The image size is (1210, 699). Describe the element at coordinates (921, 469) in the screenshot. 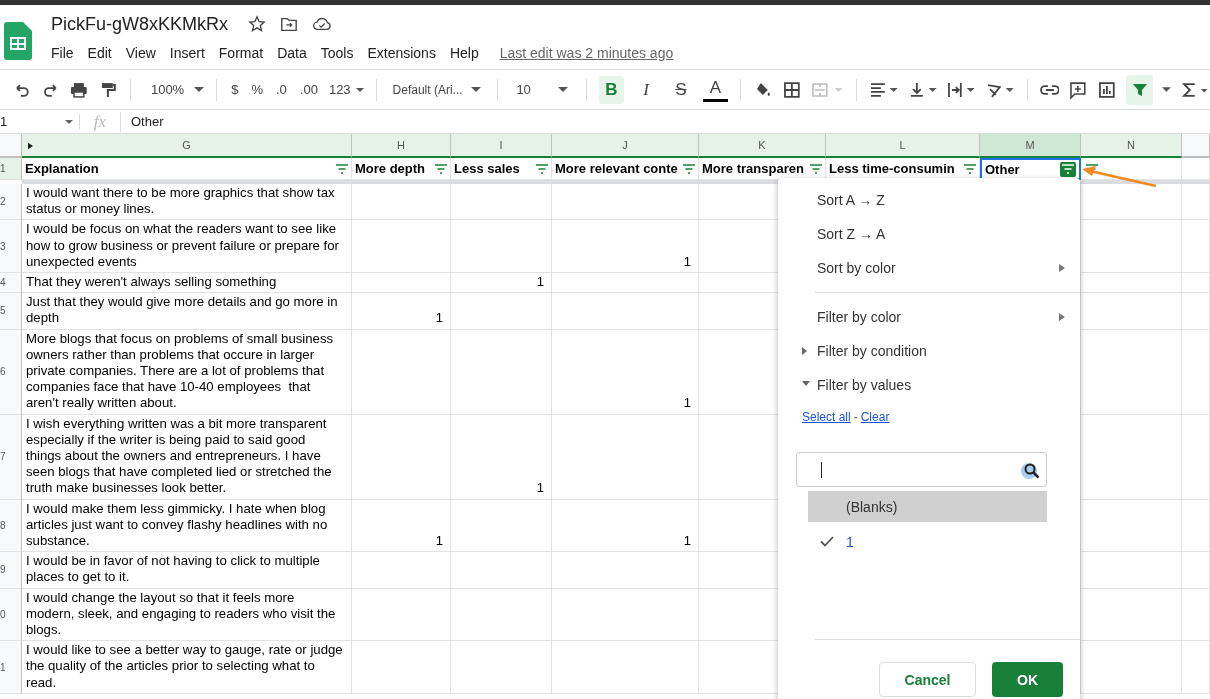

I see `search-field` at that location.